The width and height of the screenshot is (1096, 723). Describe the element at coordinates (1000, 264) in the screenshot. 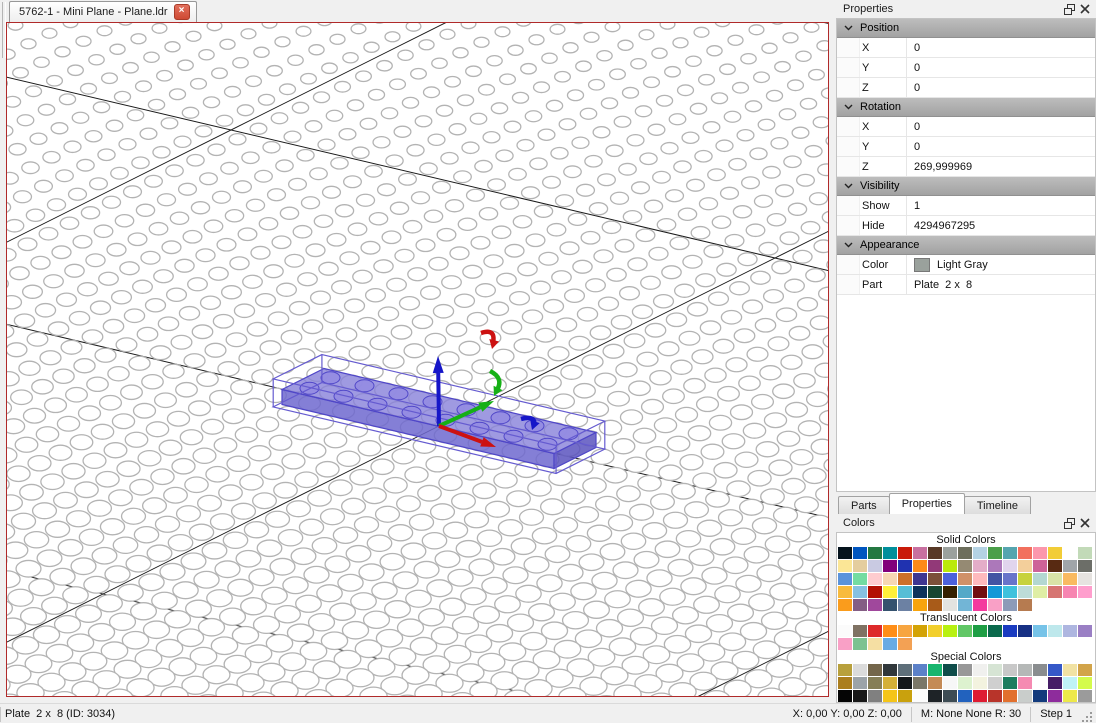

I see `property-value: Light Gray` at that location.